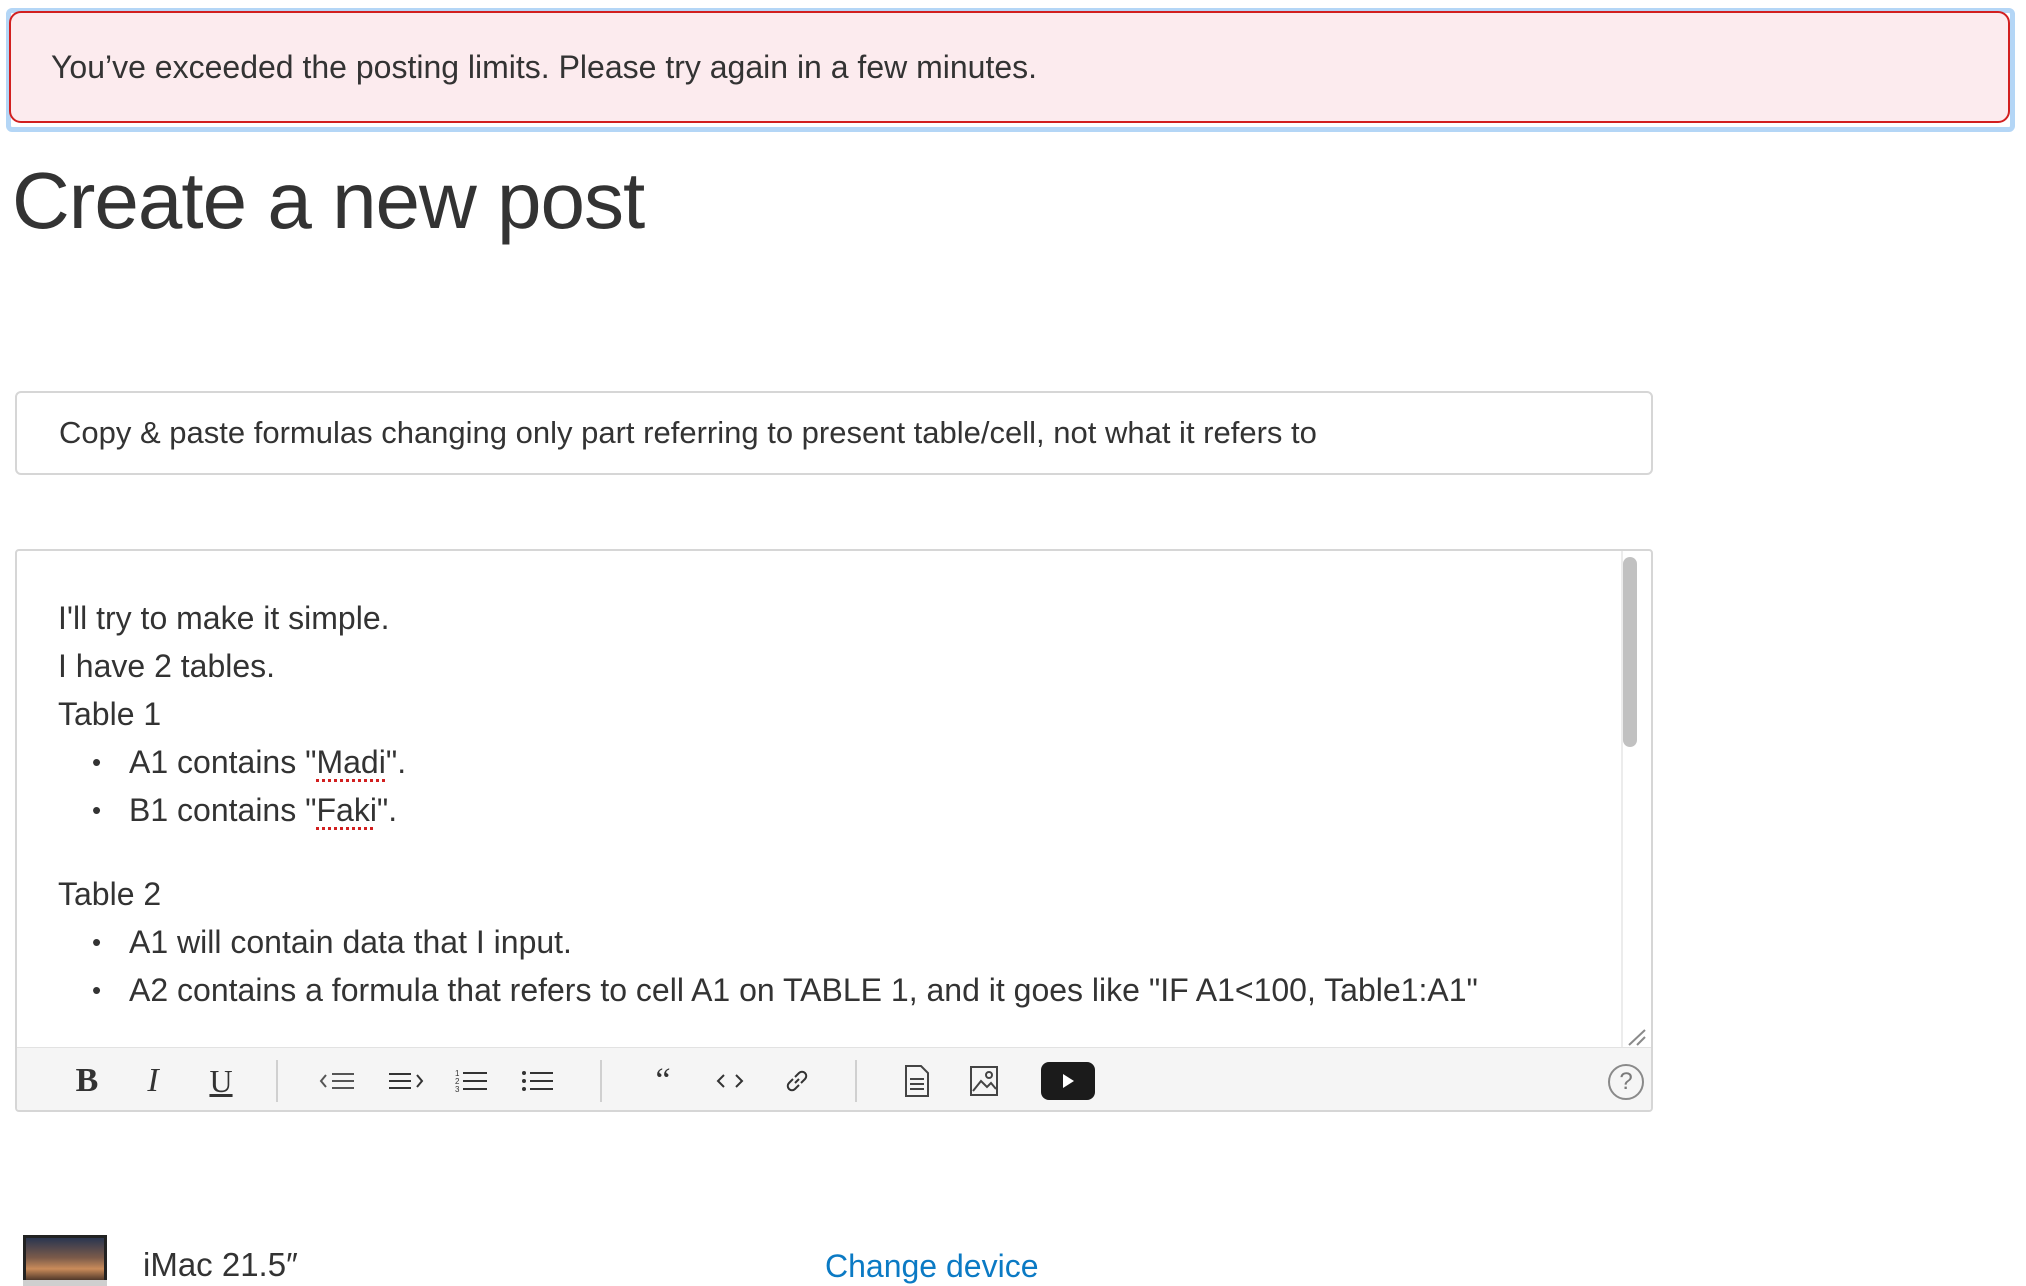 Image resolution: width=2026 pixels, height=1286 pixels. What do you see at coordinates (87, 1081) in the screenshot?
I see `bold-button: B` at bounding box center [87, 1081].